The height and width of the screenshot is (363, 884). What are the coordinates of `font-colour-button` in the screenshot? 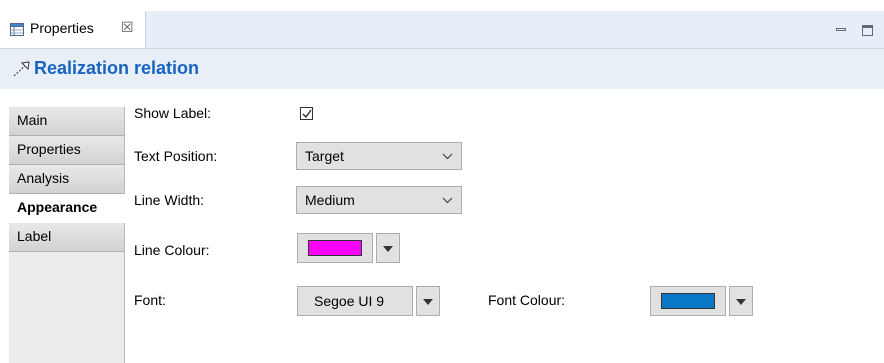 It's located at (688, 301).